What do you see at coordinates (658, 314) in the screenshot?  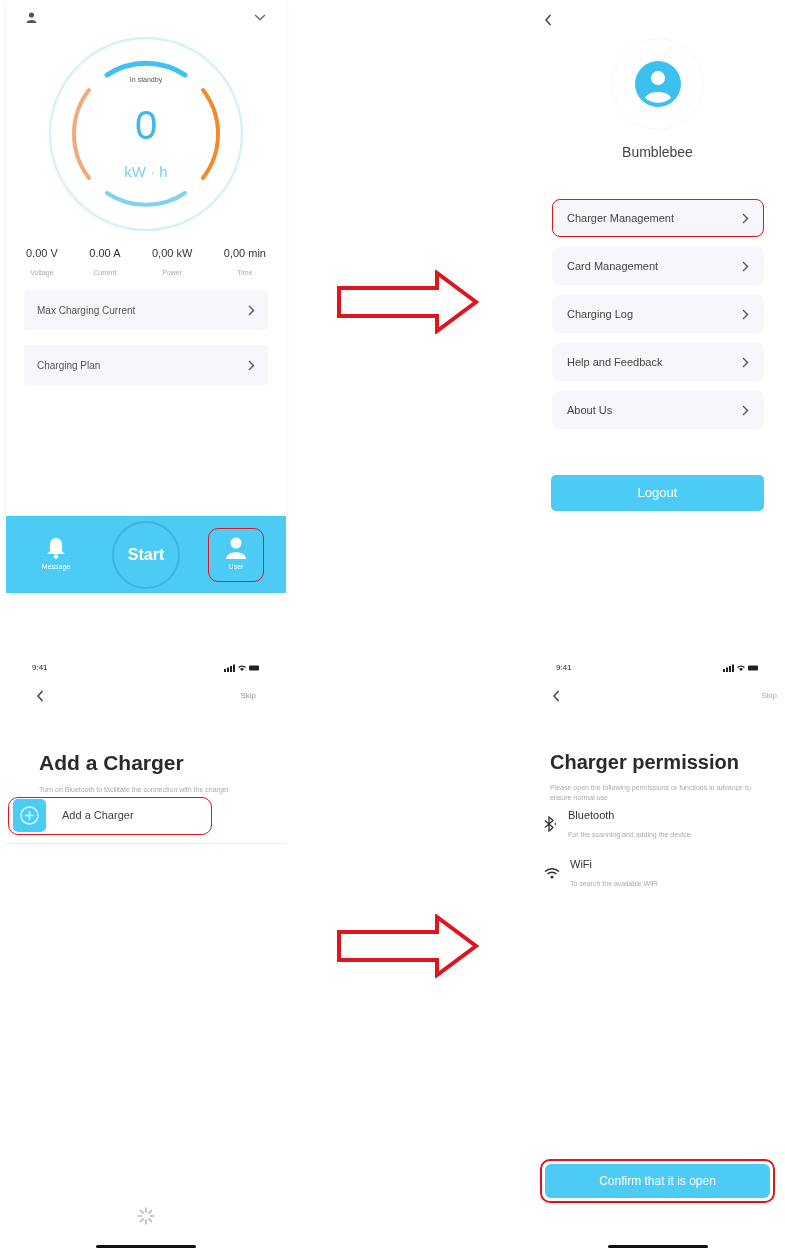 I see `menu-item: Charging Log` at bounding box center [658, 314].